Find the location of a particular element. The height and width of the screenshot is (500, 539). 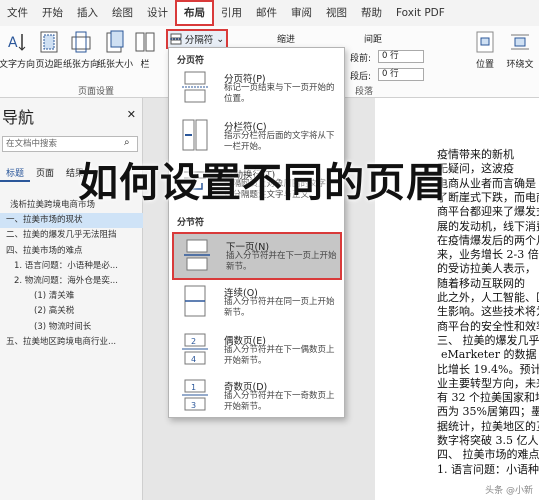

break-option-description: 插入分节符并在下一偶数页上开始新节。 is located at coordinates (279, 355).